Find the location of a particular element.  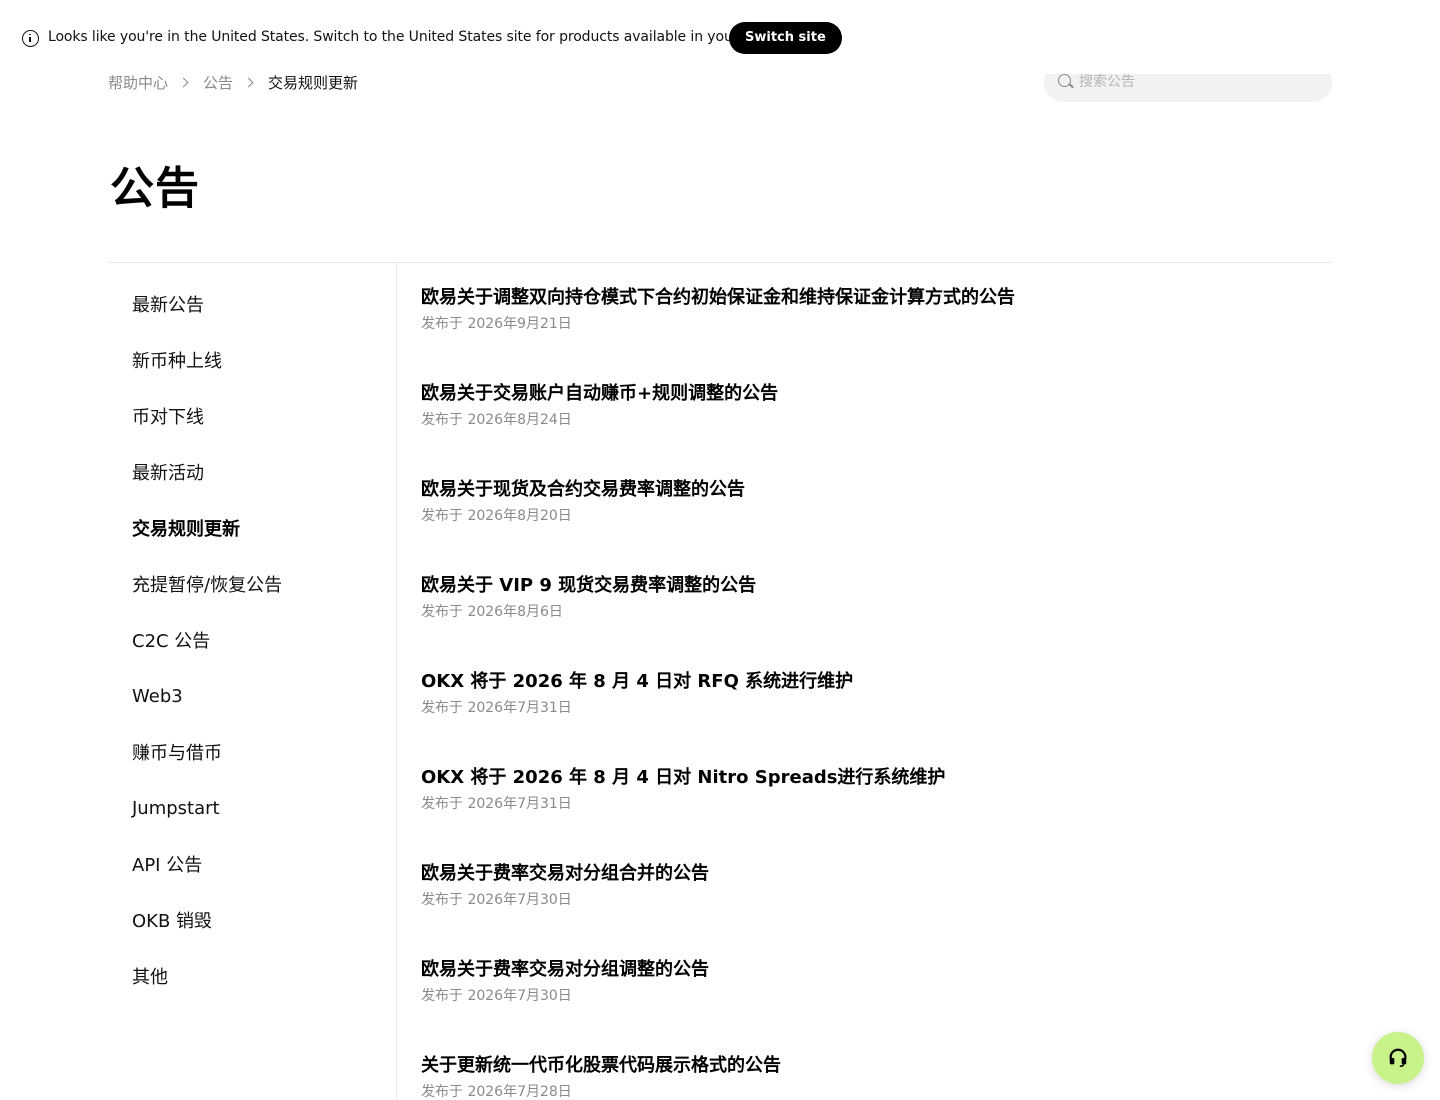

list-item: 欧易关于费率交易对分组合并的公告 发布于 2026年7月30日 is located at coordinates (871, 908).